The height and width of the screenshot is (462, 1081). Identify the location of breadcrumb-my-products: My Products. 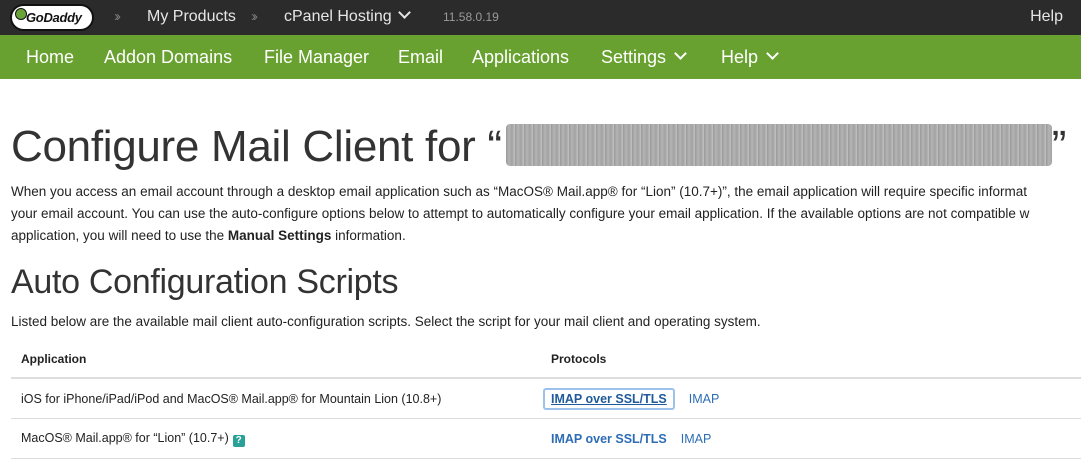
(191, 17).